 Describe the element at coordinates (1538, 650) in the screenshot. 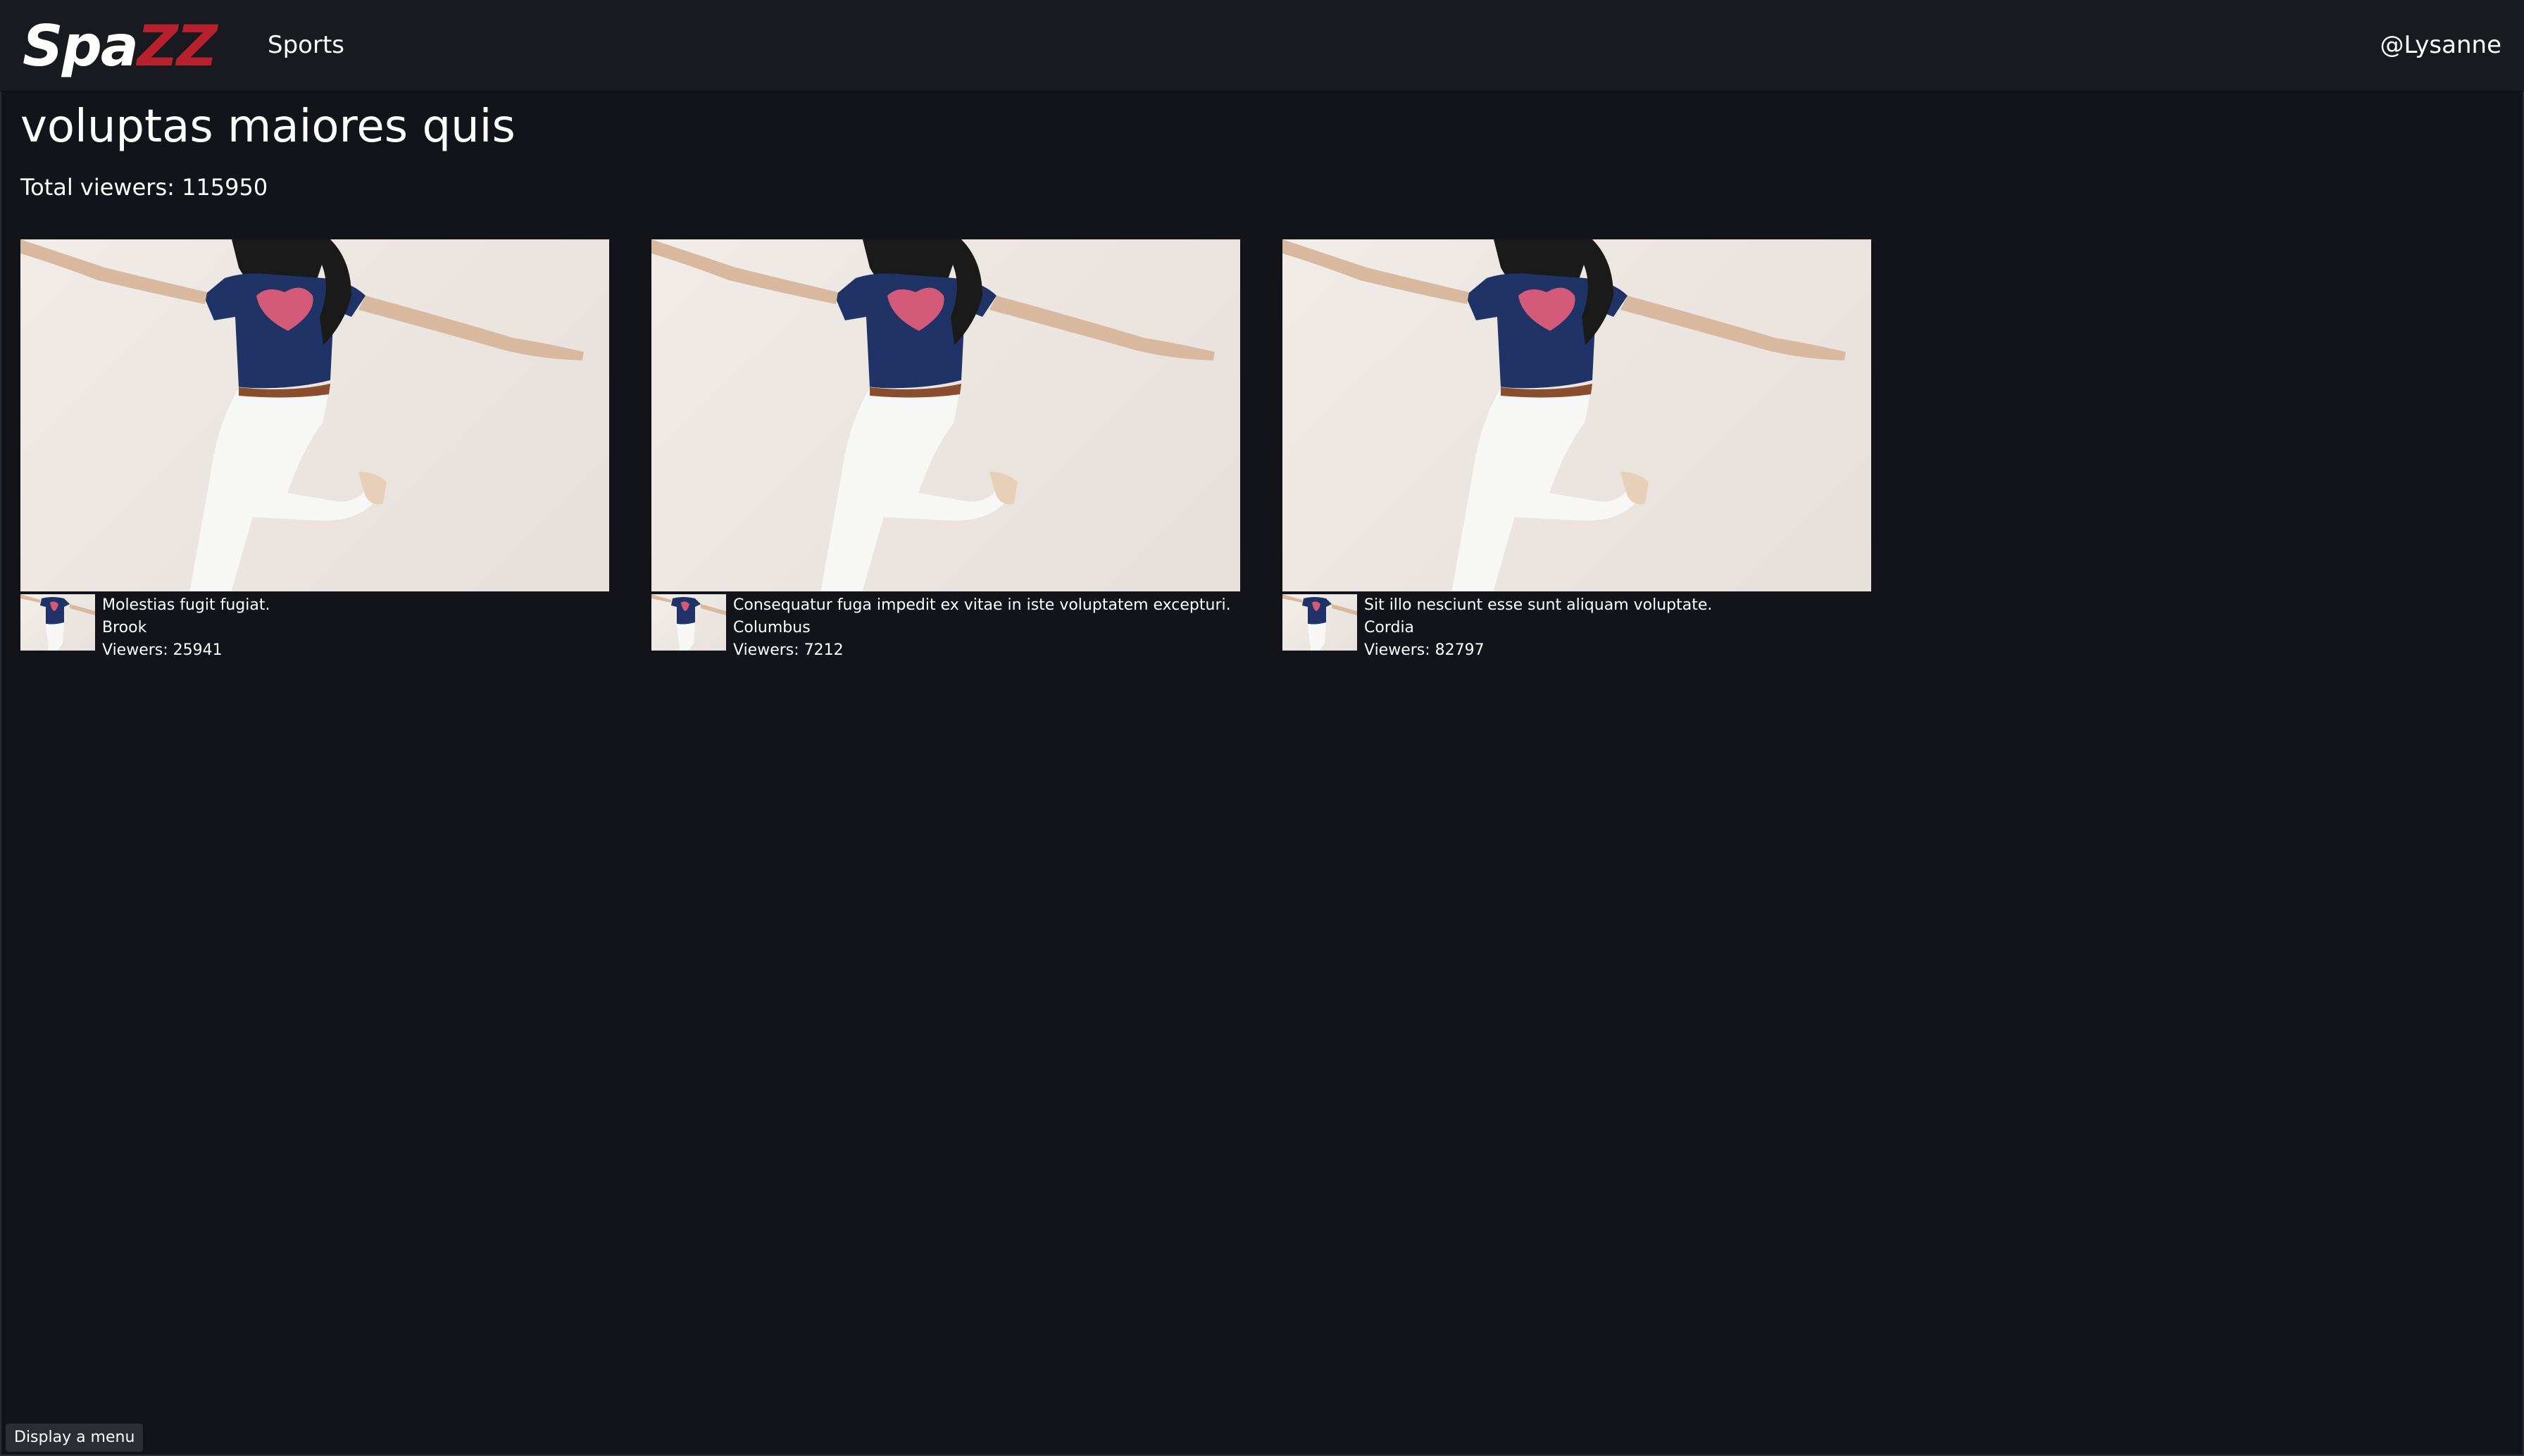

I see `stream-viewers: Viewers: 82797` at that location.